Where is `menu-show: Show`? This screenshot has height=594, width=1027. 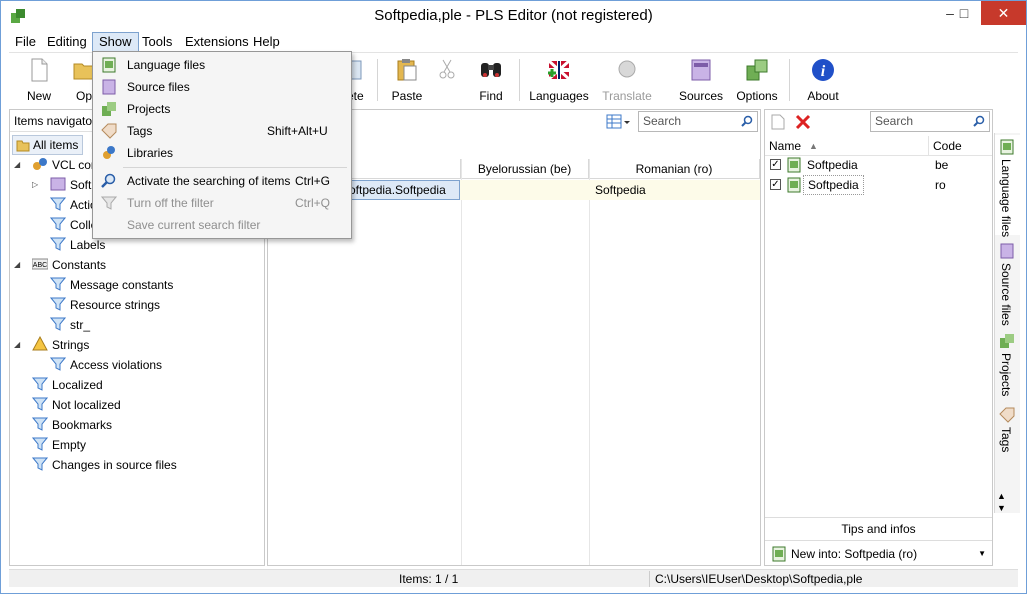
menu-show: Show is located at coordinates (115, 42).